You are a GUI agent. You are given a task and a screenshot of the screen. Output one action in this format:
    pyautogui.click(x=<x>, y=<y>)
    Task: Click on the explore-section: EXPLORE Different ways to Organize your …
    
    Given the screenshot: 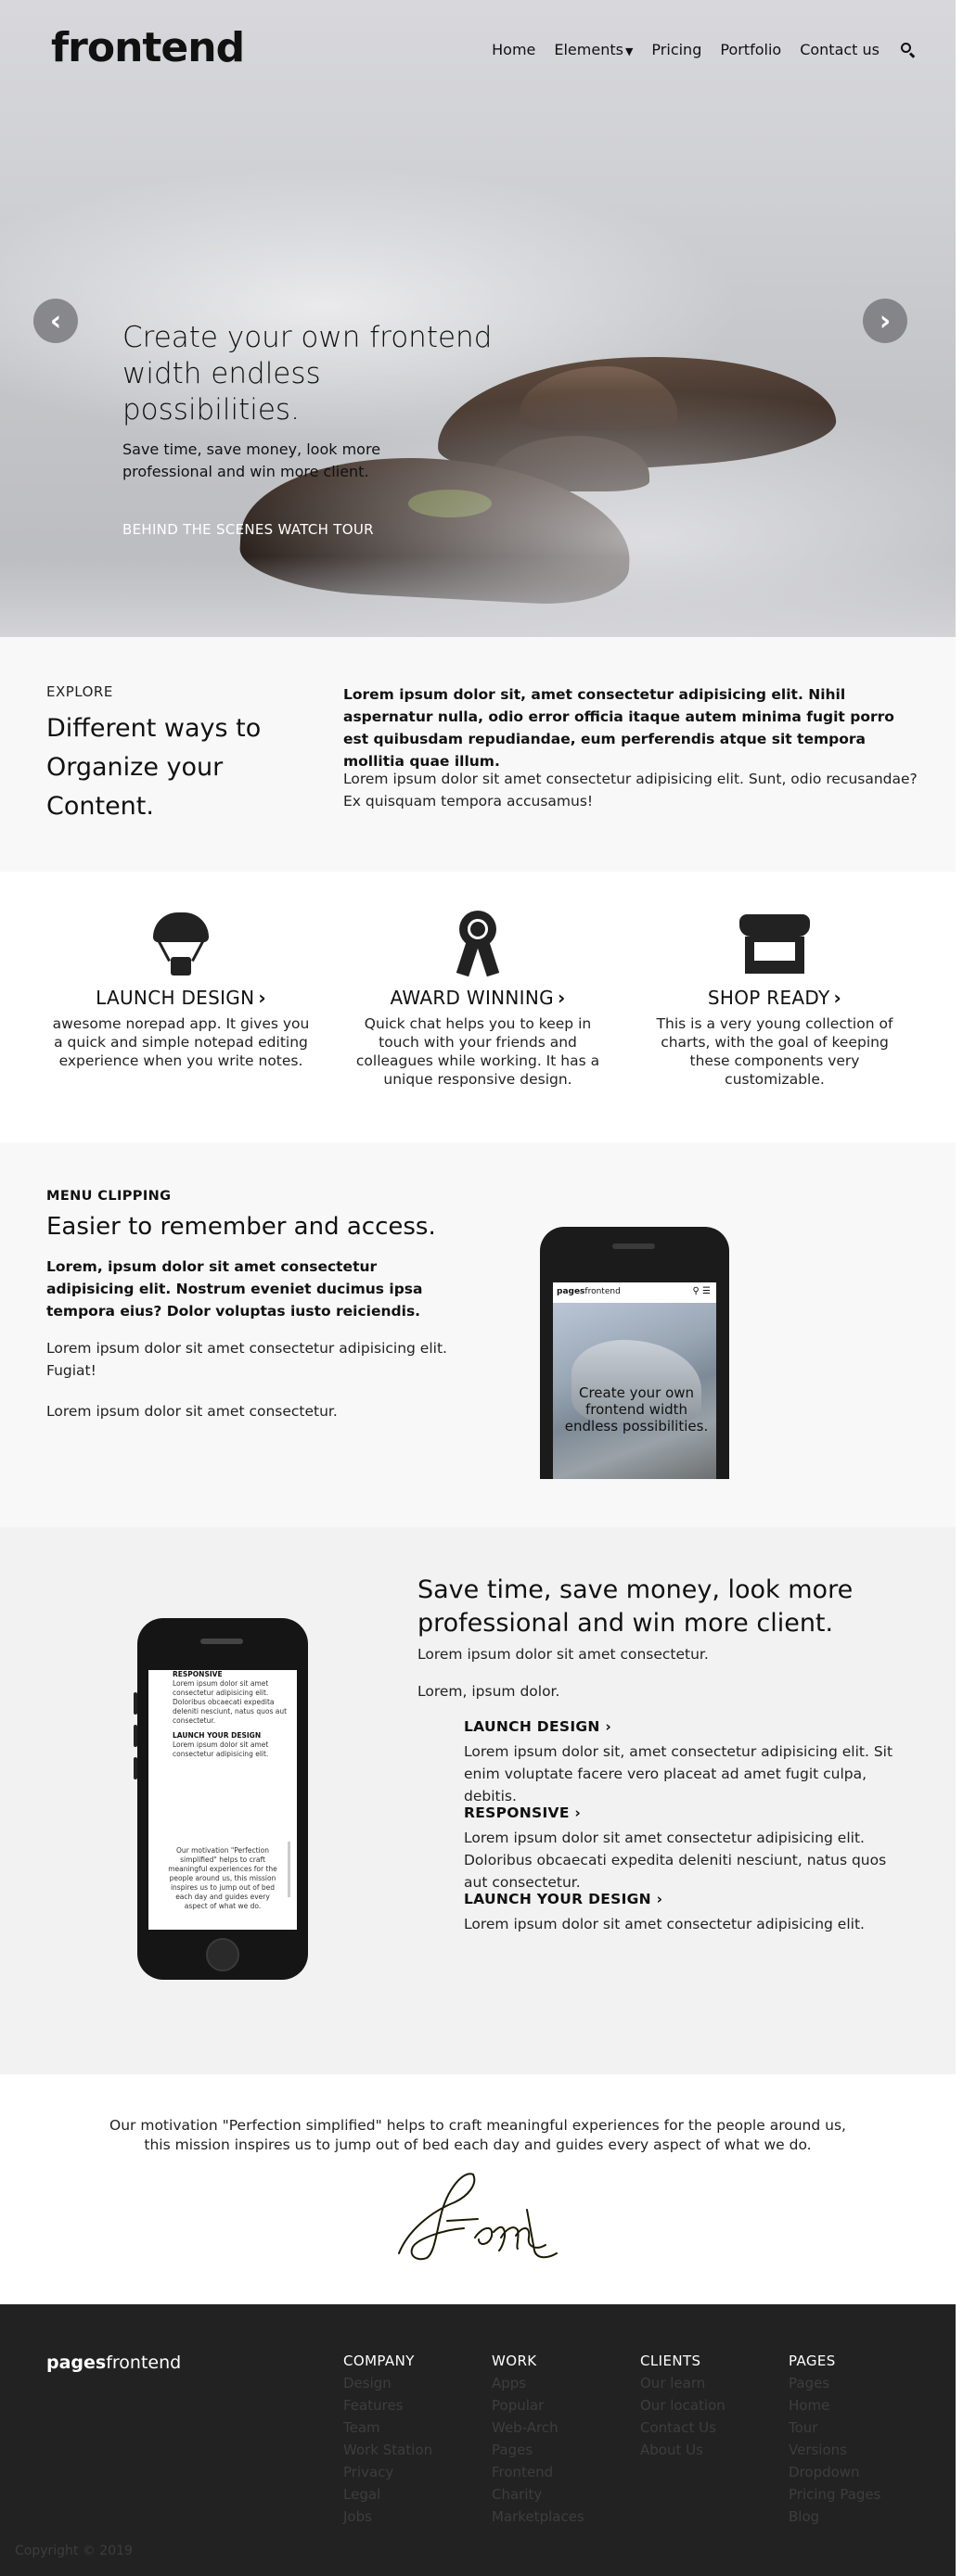 What is the action you would take?
    pyautogui.click(x=478, y=754)
    